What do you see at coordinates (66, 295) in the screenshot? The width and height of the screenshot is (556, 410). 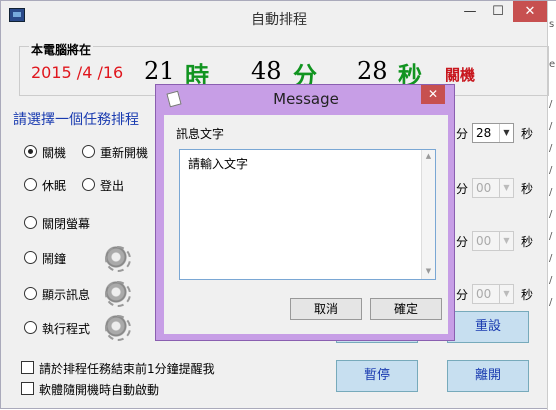 I see `radio-show-message-label: 顯示訊息` at bounding box center [66, 295].